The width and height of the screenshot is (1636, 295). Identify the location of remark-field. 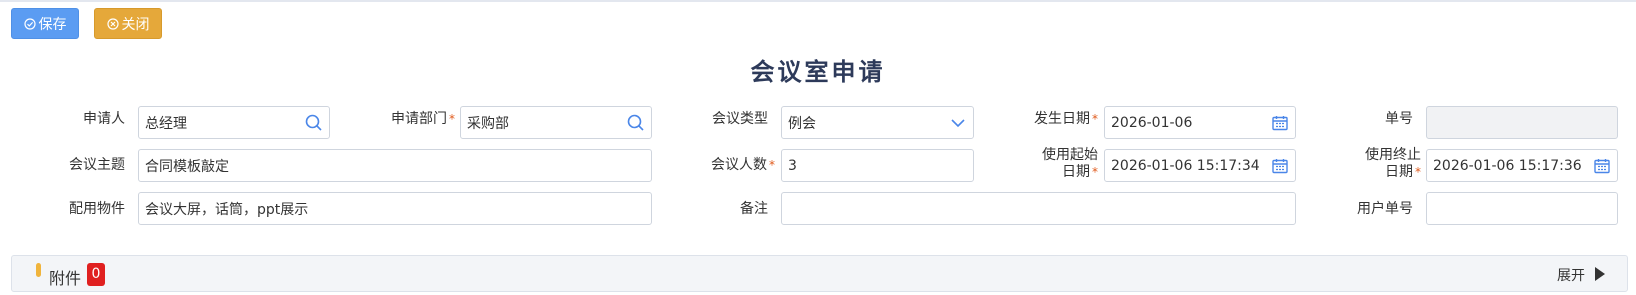
(1038, 208).